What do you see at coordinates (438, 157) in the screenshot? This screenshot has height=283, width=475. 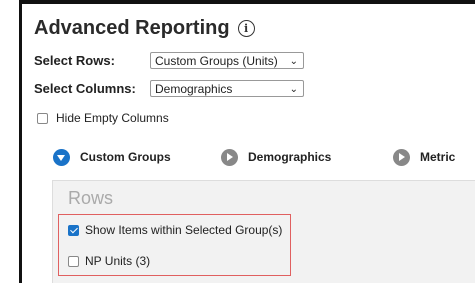 I see `step-metric-label: Metric` at bounding box center [438, 157].